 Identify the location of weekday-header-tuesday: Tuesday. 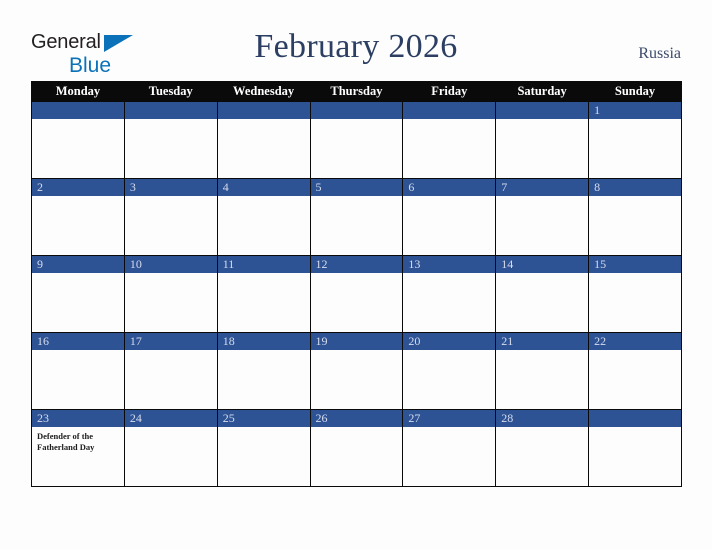
(170, 91).